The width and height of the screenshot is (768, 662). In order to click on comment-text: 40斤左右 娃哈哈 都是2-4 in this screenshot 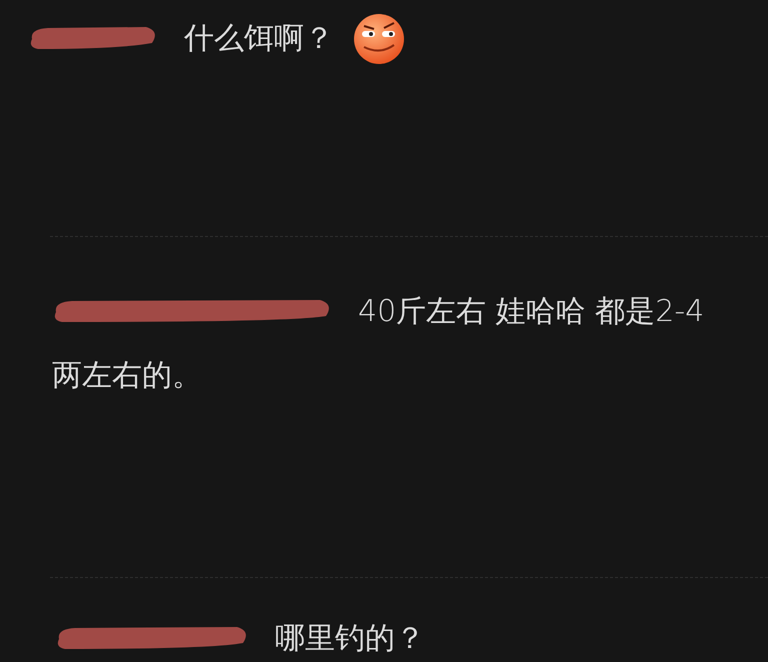, I will do `click(531, 311)`.